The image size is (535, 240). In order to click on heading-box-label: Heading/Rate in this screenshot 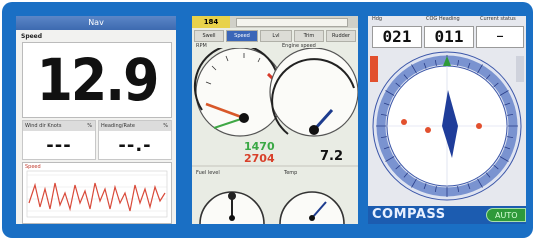, I will do `click(118, 126)`.